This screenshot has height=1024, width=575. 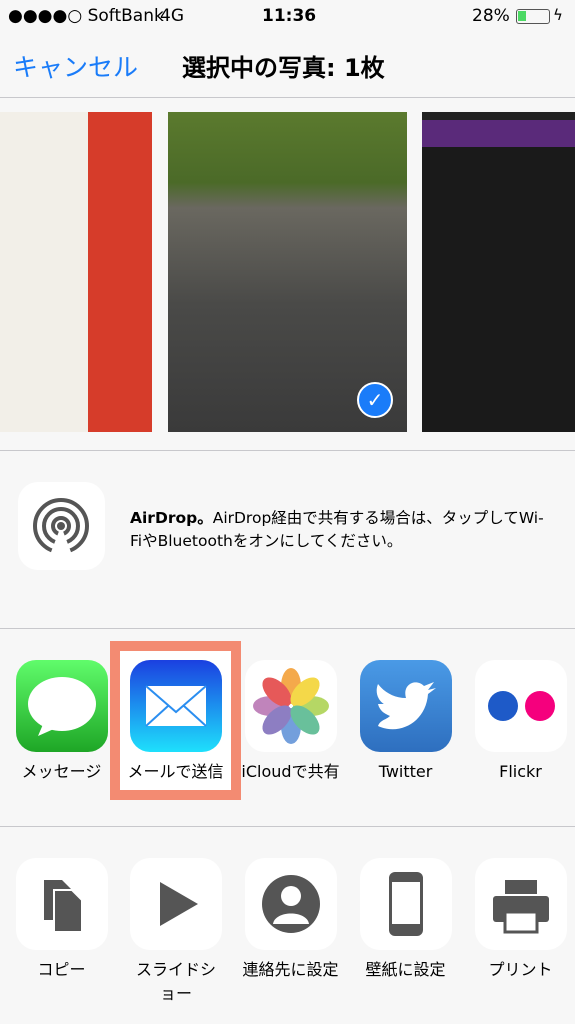 What do you see at coordinates (491, 16) in the screenshot?
I see `battery-percent: 28%` at bounding box center [491, 16].